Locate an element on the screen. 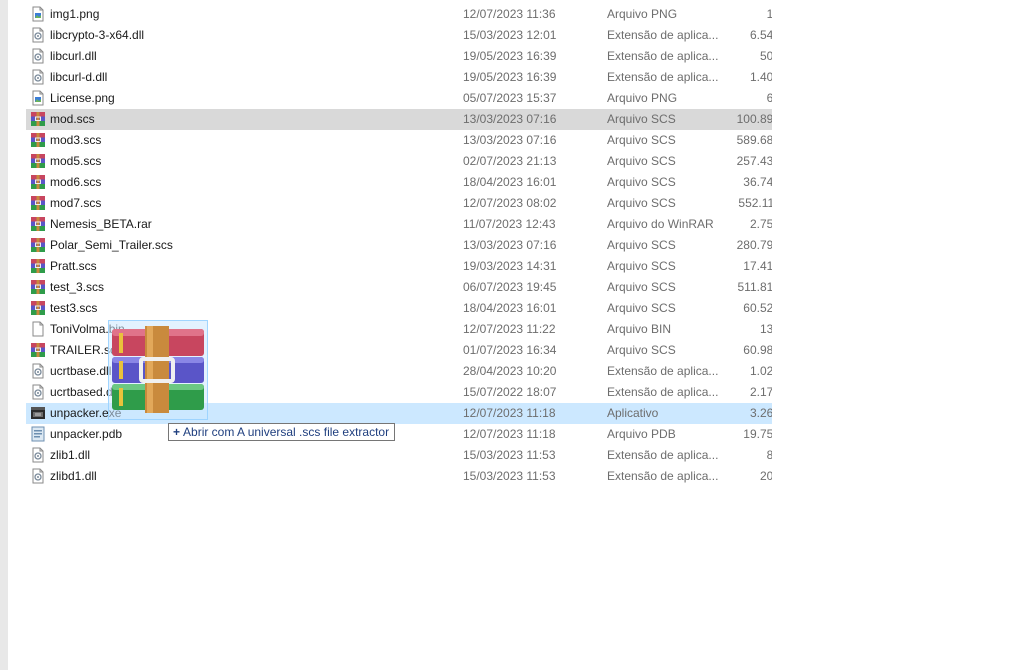 The image size is (1027, 670). file-name: Nemesis_BETA.rar is located at coordinates (101, 224).